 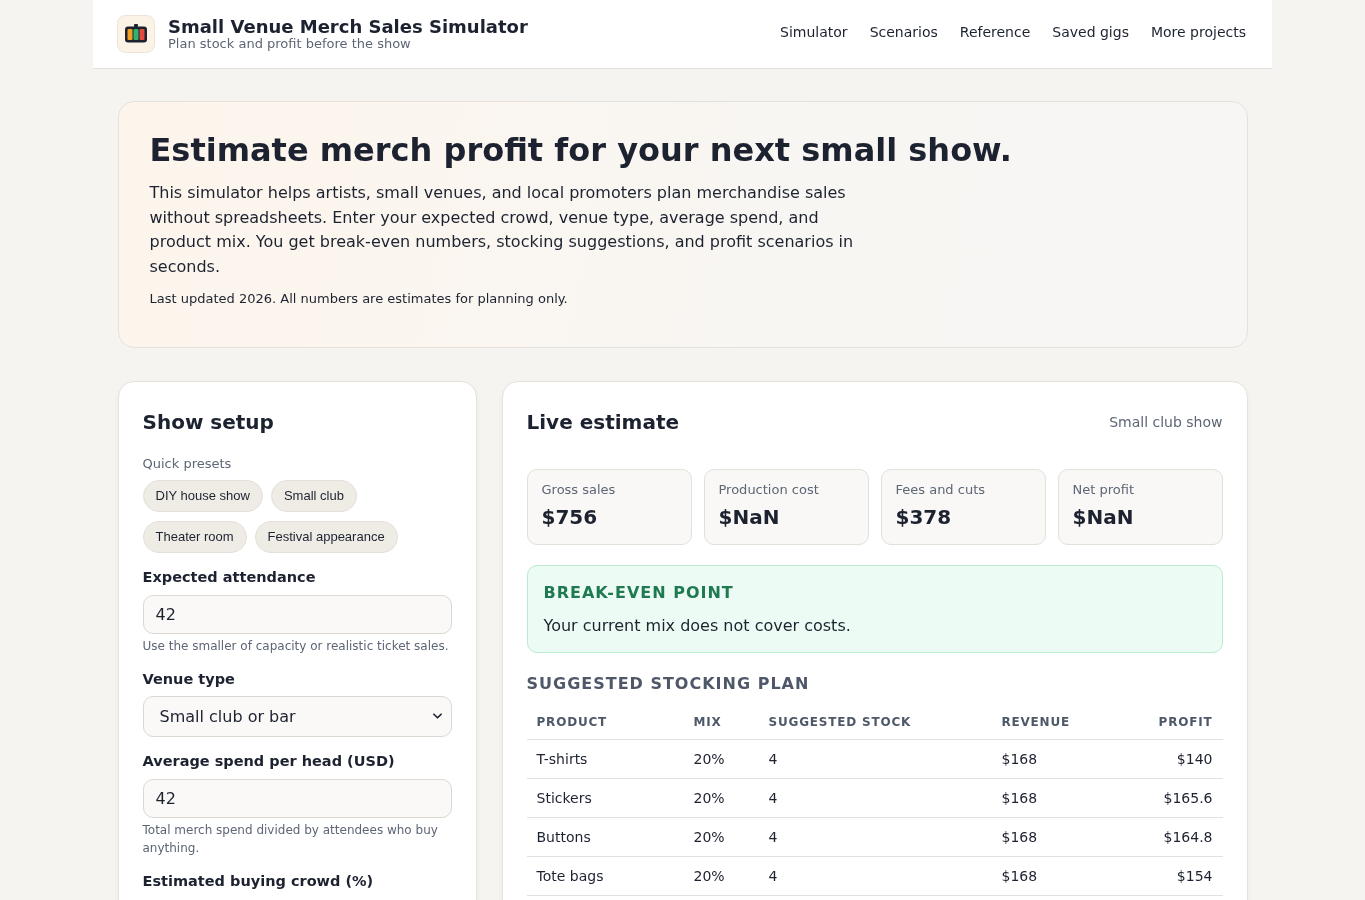 What do you see at coordinates (1198, 32) in the screenshot?
I see `nav-link: More projects` at bounding box center [1198, 32].